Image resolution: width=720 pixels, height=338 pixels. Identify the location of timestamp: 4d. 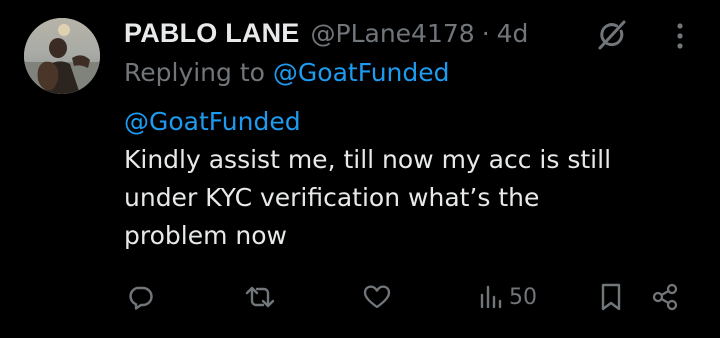
(513, 33).